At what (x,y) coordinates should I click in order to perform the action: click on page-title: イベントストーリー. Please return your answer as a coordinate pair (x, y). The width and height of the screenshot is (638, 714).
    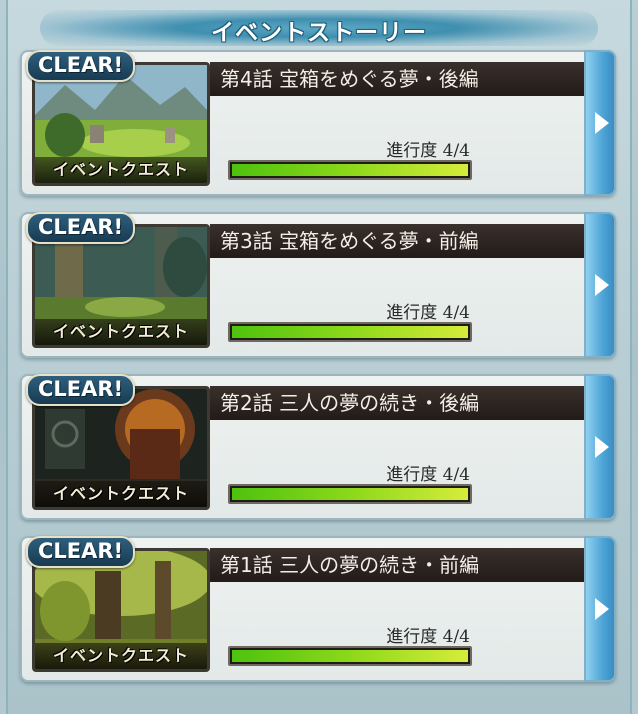
    Looking at the image, I should click on (319, 33).